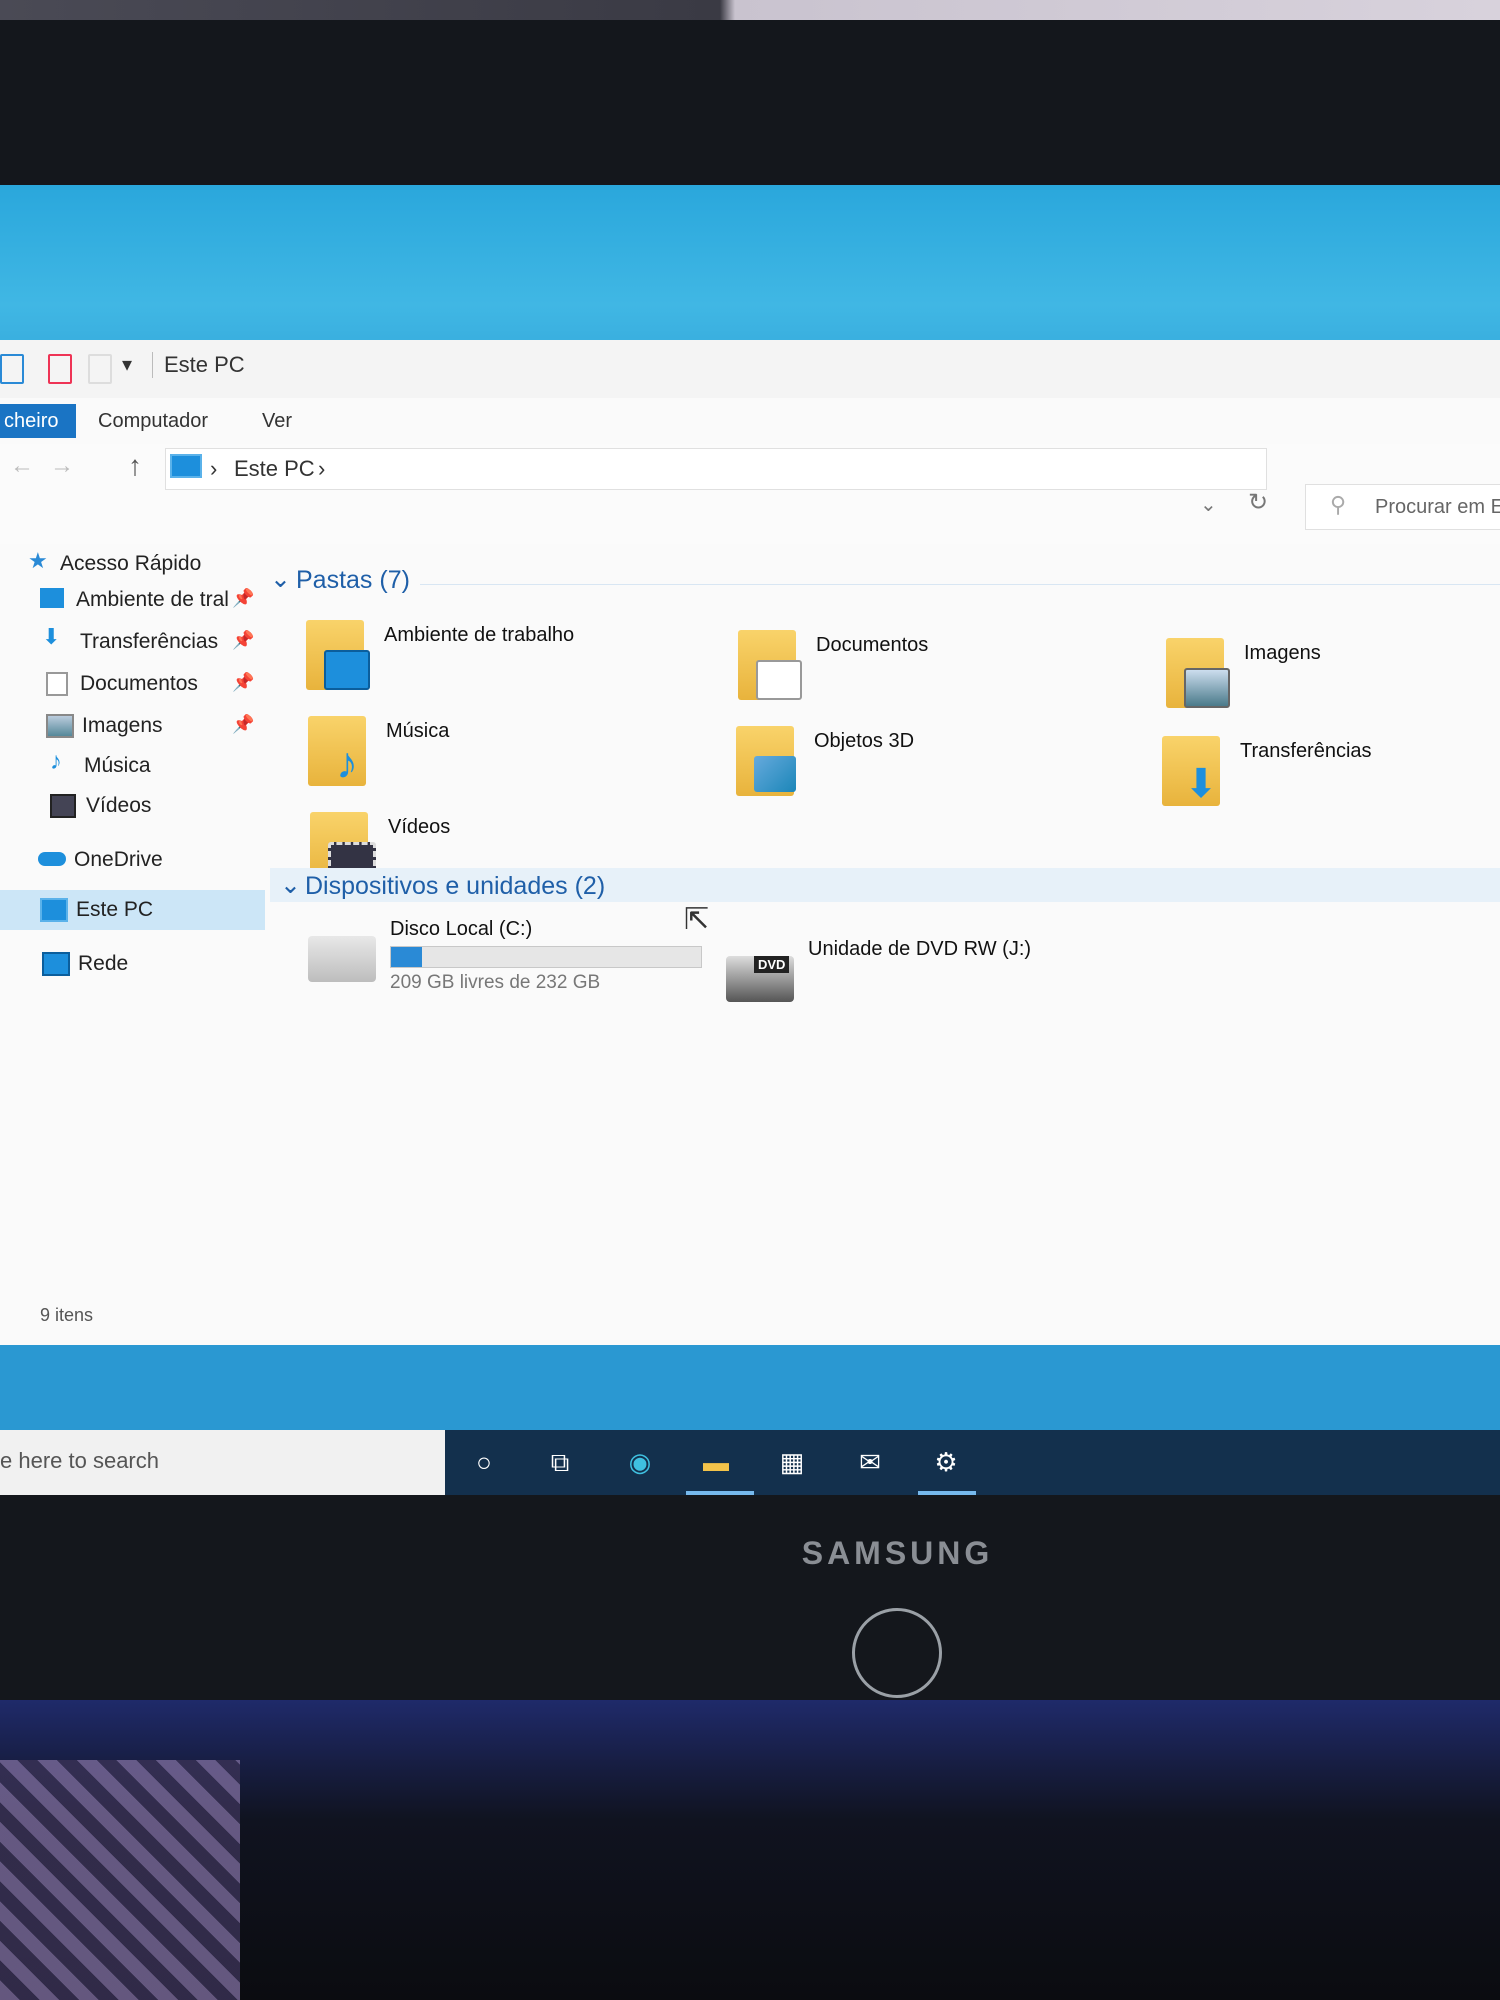 The width and height of the screenshot is (1500, 2000). Describe the element at coordinates (716, 469) in the screenshot. I see `address-field` at that location.